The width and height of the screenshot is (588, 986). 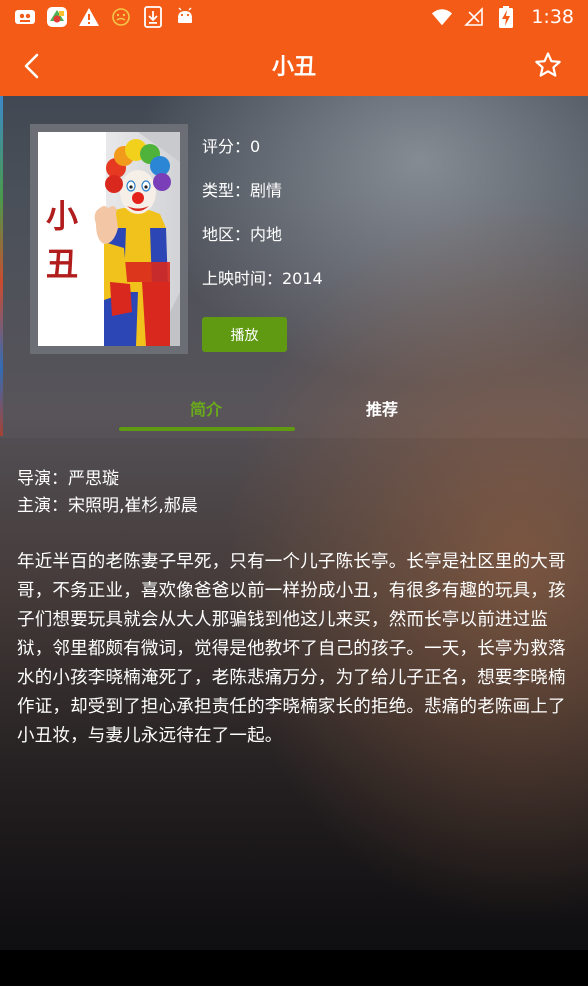 I want to click on movie-poster: 小丑, so click(x=109, y=239).